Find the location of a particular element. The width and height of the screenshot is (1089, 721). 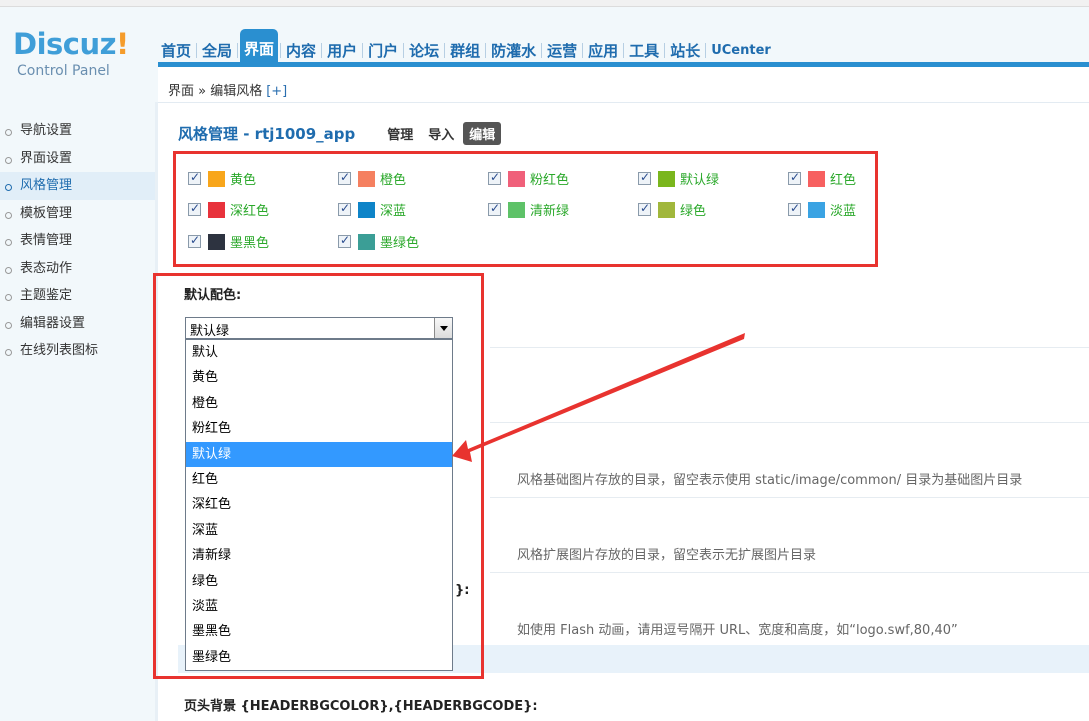

breadcrumb-text: 界面 » 编辑风格 is located at coordinates (215, 91).